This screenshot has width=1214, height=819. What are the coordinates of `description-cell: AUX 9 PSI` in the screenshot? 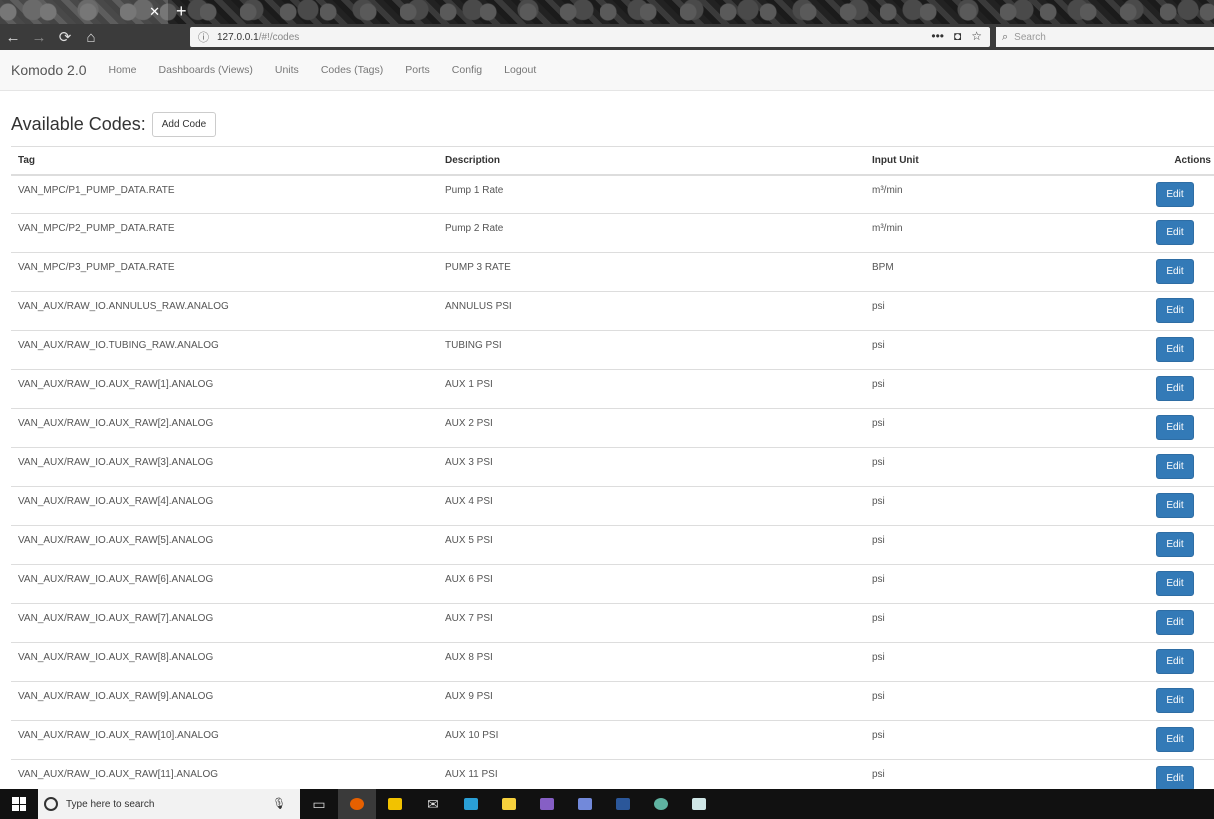 It's located at (651, 701).